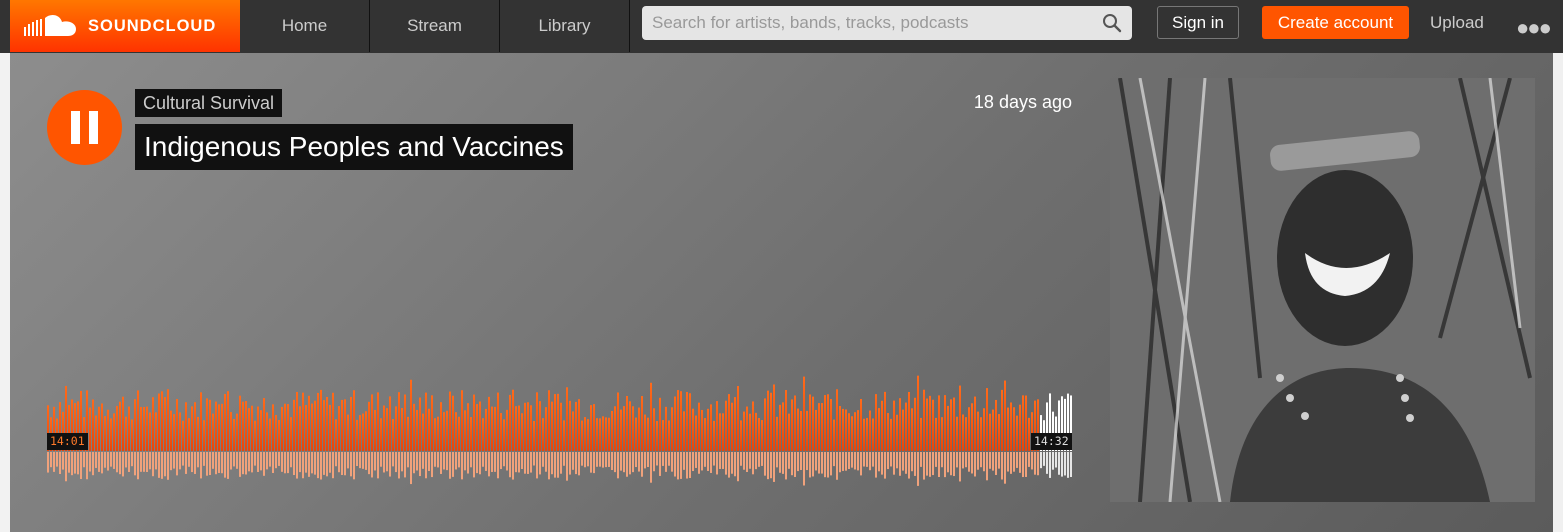 Image resolution: width=1563 pixels, height=532 pixels. I want to click on artist-name: Cultural Survival, so click(208, 103).